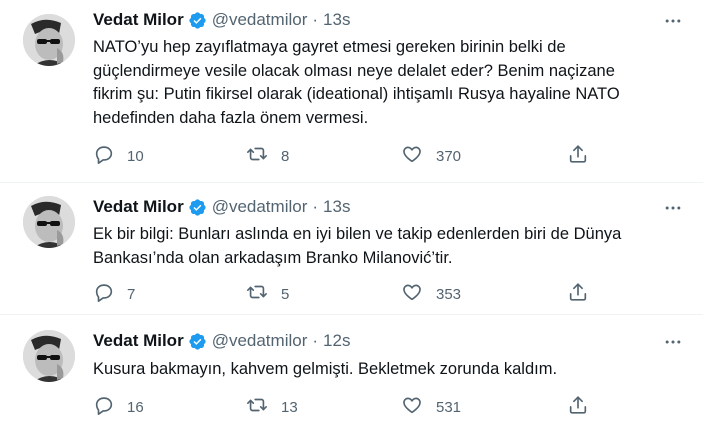 This screenshot has height=433, width=703. What do you see at coordinates (430, 407) in the screenshot?
I see `like-button: 531` at bounding box center [430, 407].